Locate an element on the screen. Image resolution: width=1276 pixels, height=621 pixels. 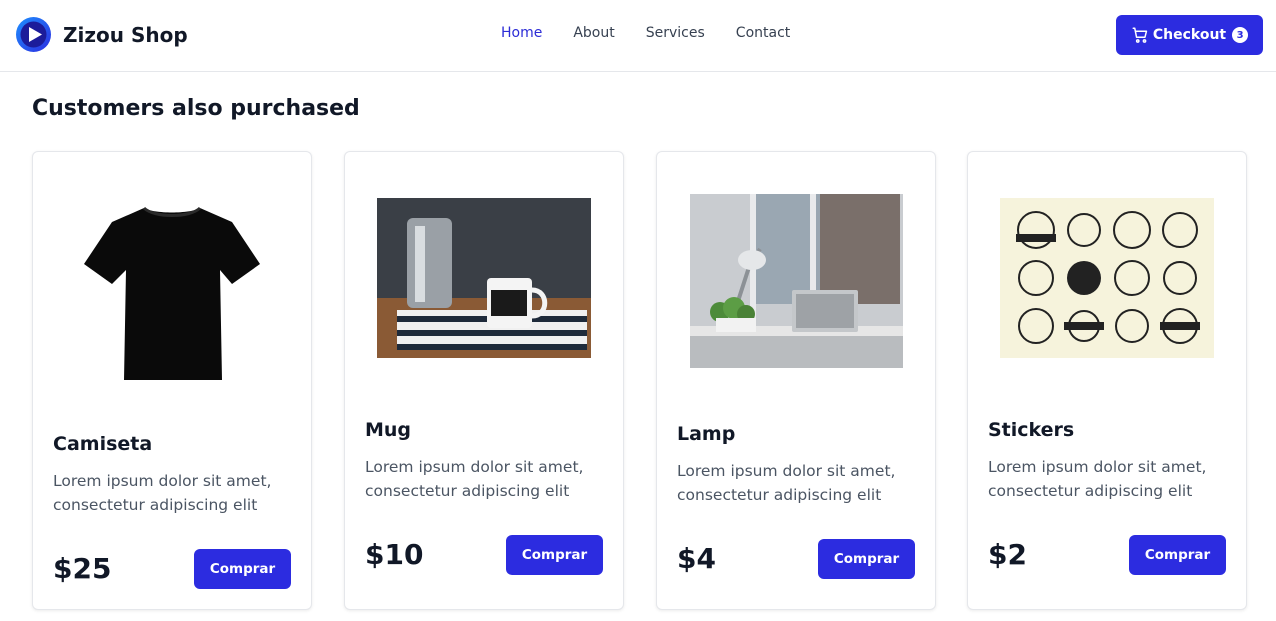
product-name: Stickers is located at coordinates (1031, 430).